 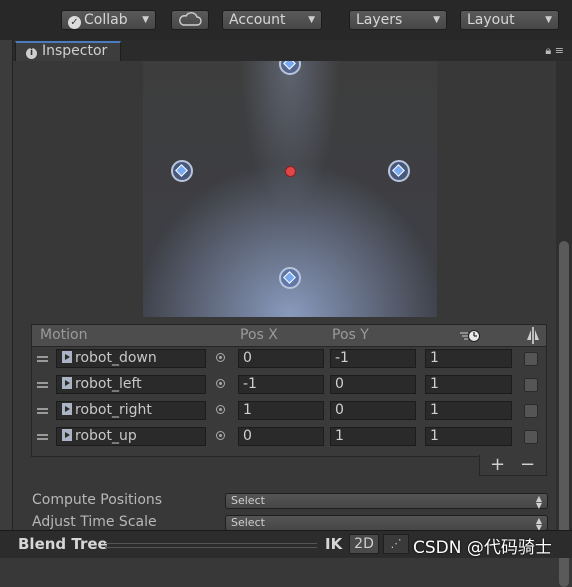 I want to click on account-dropdown: Account ▼, so click(x=272, y=20).